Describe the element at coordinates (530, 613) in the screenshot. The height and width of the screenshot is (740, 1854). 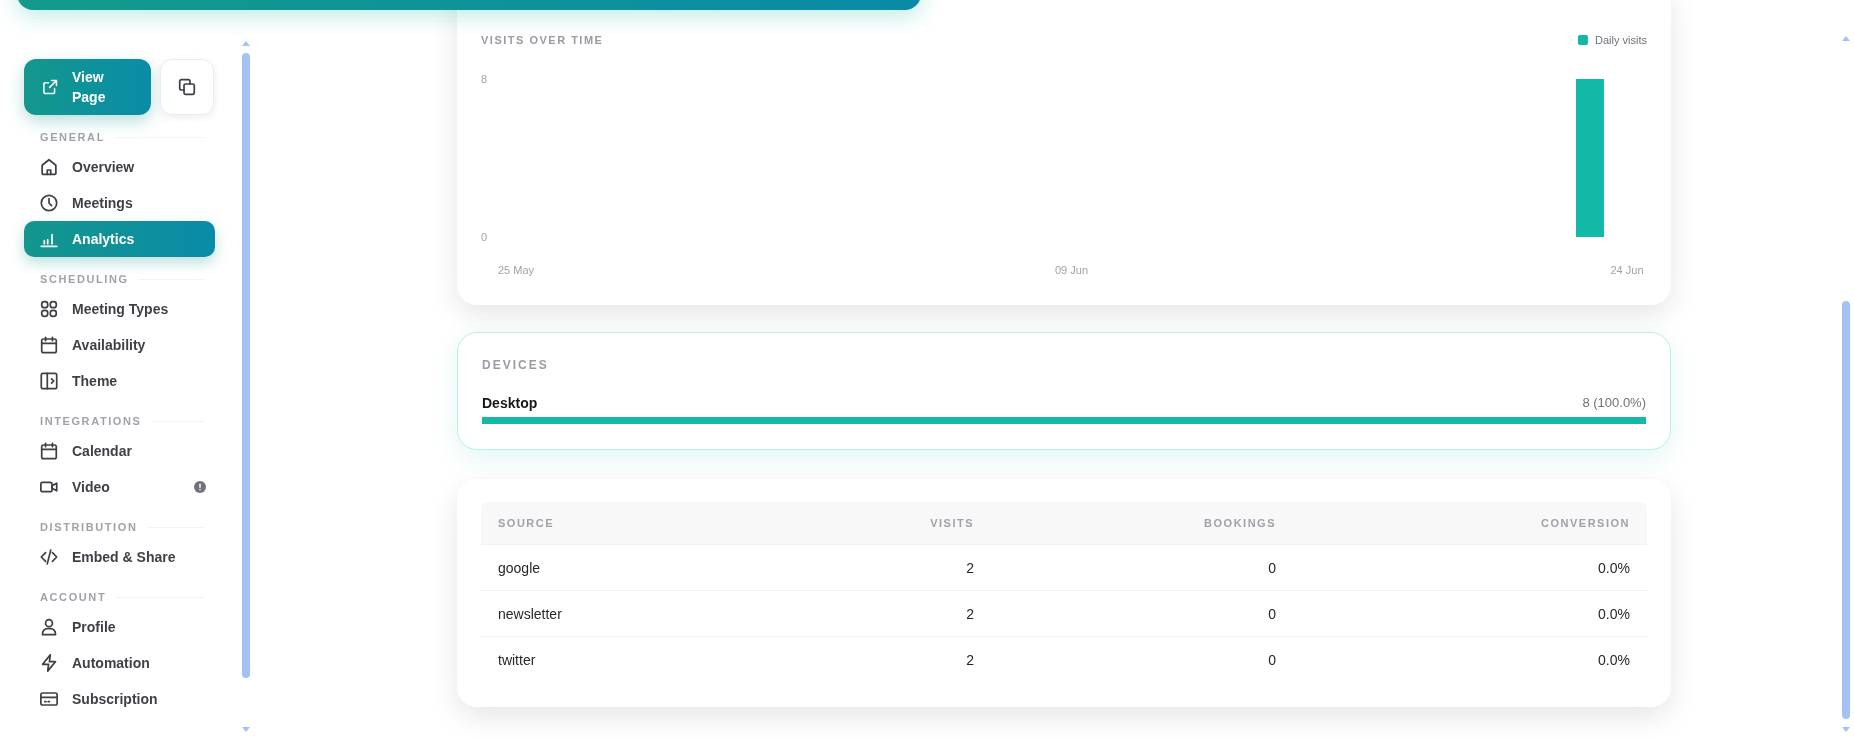
I see `table-cell-text: newsletter` at that location.